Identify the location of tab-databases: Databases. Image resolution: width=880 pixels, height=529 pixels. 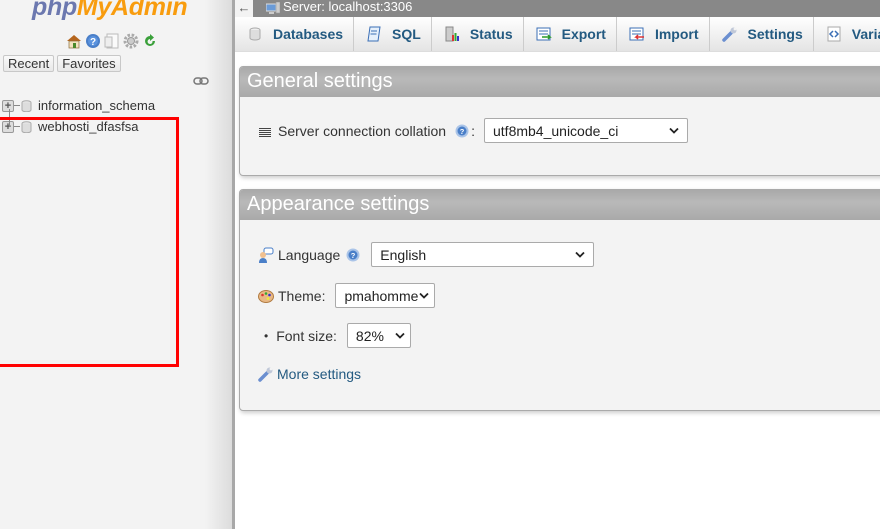
(295, 34).